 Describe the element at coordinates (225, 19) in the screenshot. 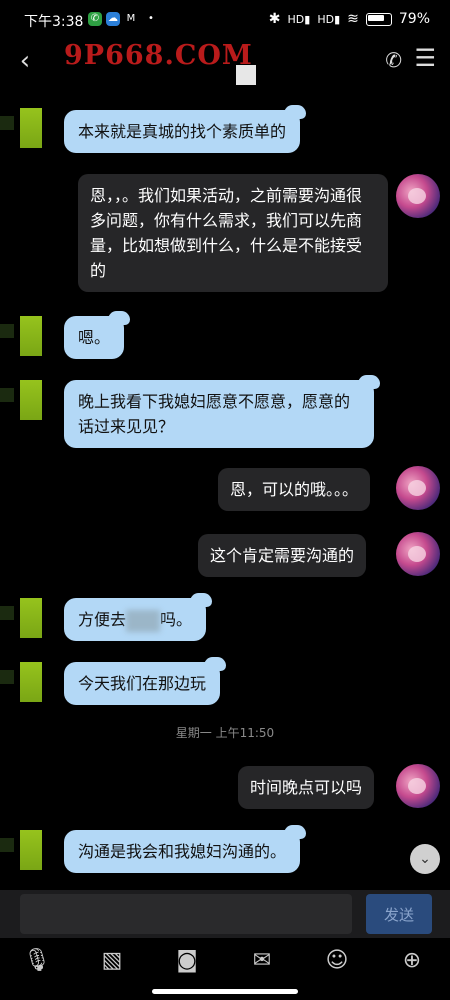

I see `status-bar: 下午3:38 ✆ ☁ M • ✱ HD▮ HD▮ ≋ 79%` at that location.